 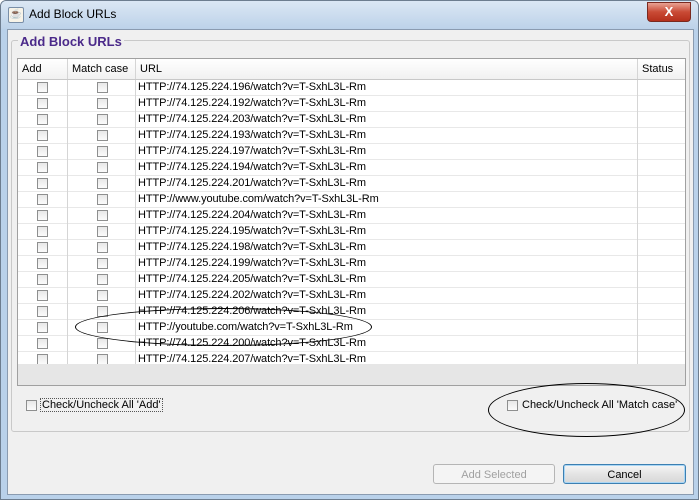 I want to click on check-all-match-case-label: Check/Uncheck All 'Match case', so click(x=600, y=405).